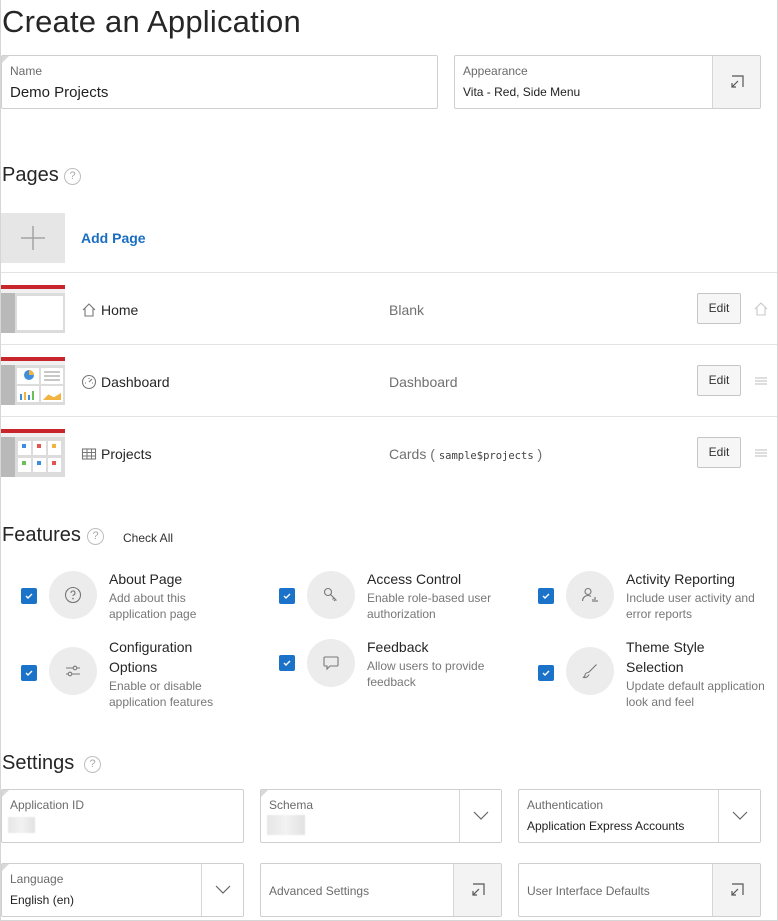 This screenshot has width=778, height=921. I want to click on language-field: Language English (en), so click(122, 890).